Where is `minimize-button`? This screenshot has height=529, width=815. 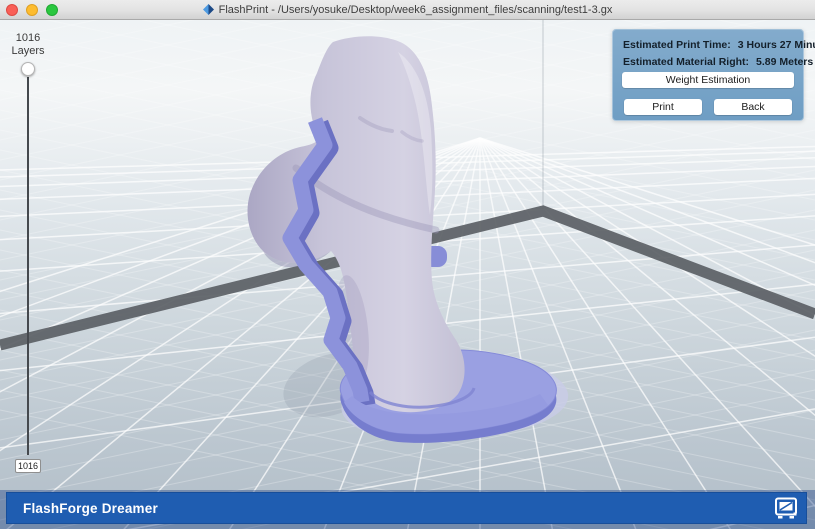
minimize-button is located at coordinates (32, 10).